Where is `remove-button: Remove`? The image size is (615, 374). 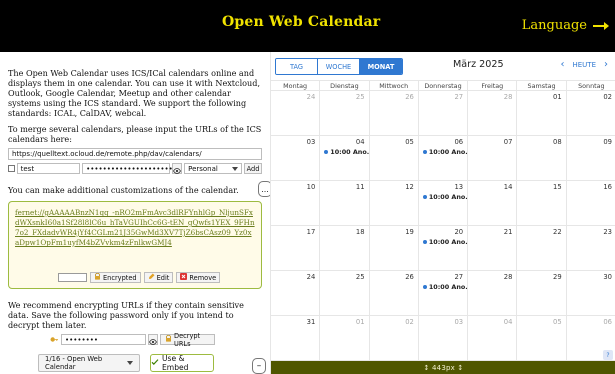
remove-button: Remove is located at coordinates (198, 277).